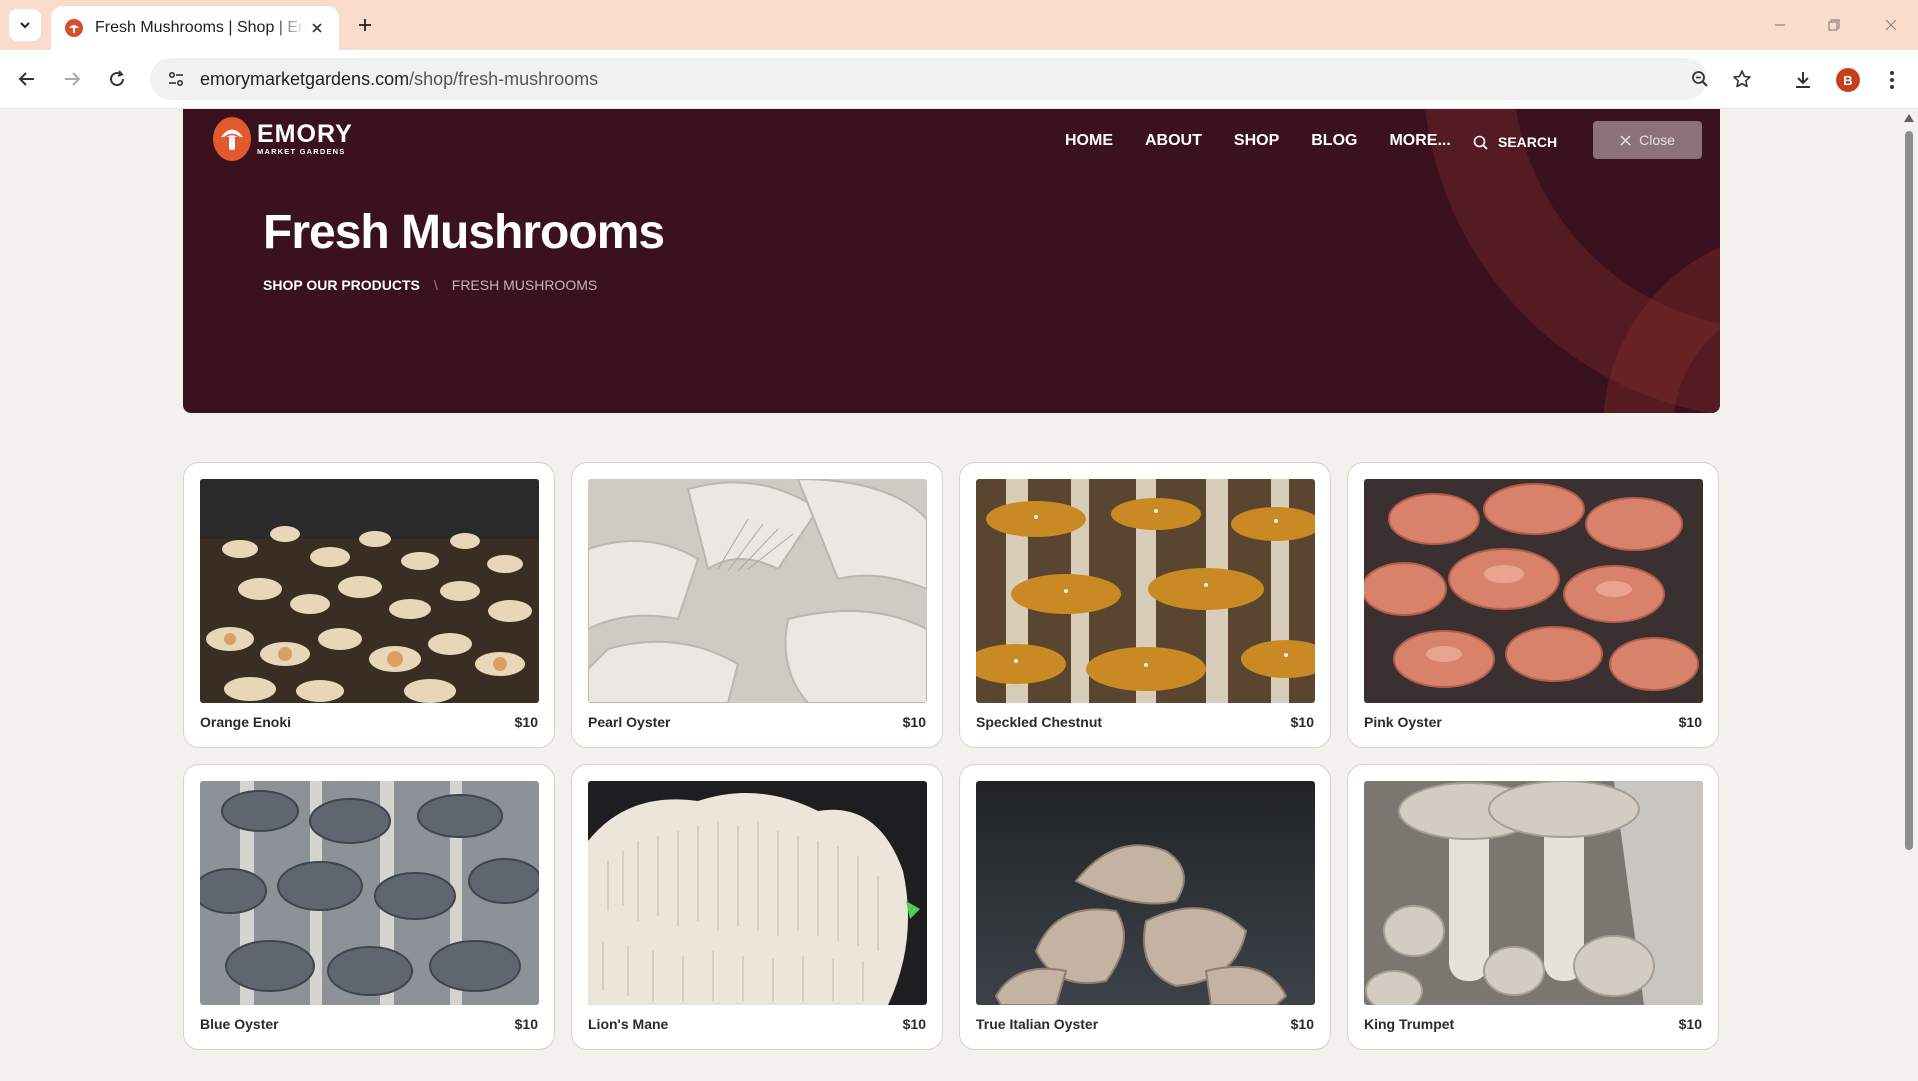 This screenshot has height=1081, width=1918. Describe the element at coordinates (1037, 1024) in the screenshot. I see `product-name: True Italian Oyster` at that location.